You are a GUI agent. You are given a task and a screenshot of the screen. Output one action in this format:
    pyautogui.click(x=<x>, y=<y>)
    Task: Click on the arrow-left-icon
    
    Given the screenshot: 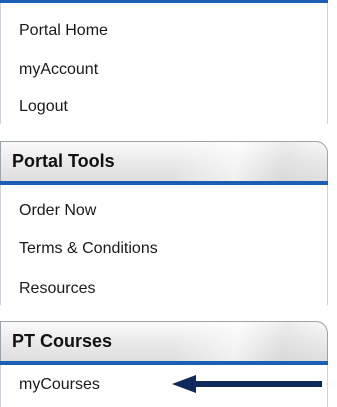 What is the action you would take?
    pyautogui.click(x=247, y=384)
    